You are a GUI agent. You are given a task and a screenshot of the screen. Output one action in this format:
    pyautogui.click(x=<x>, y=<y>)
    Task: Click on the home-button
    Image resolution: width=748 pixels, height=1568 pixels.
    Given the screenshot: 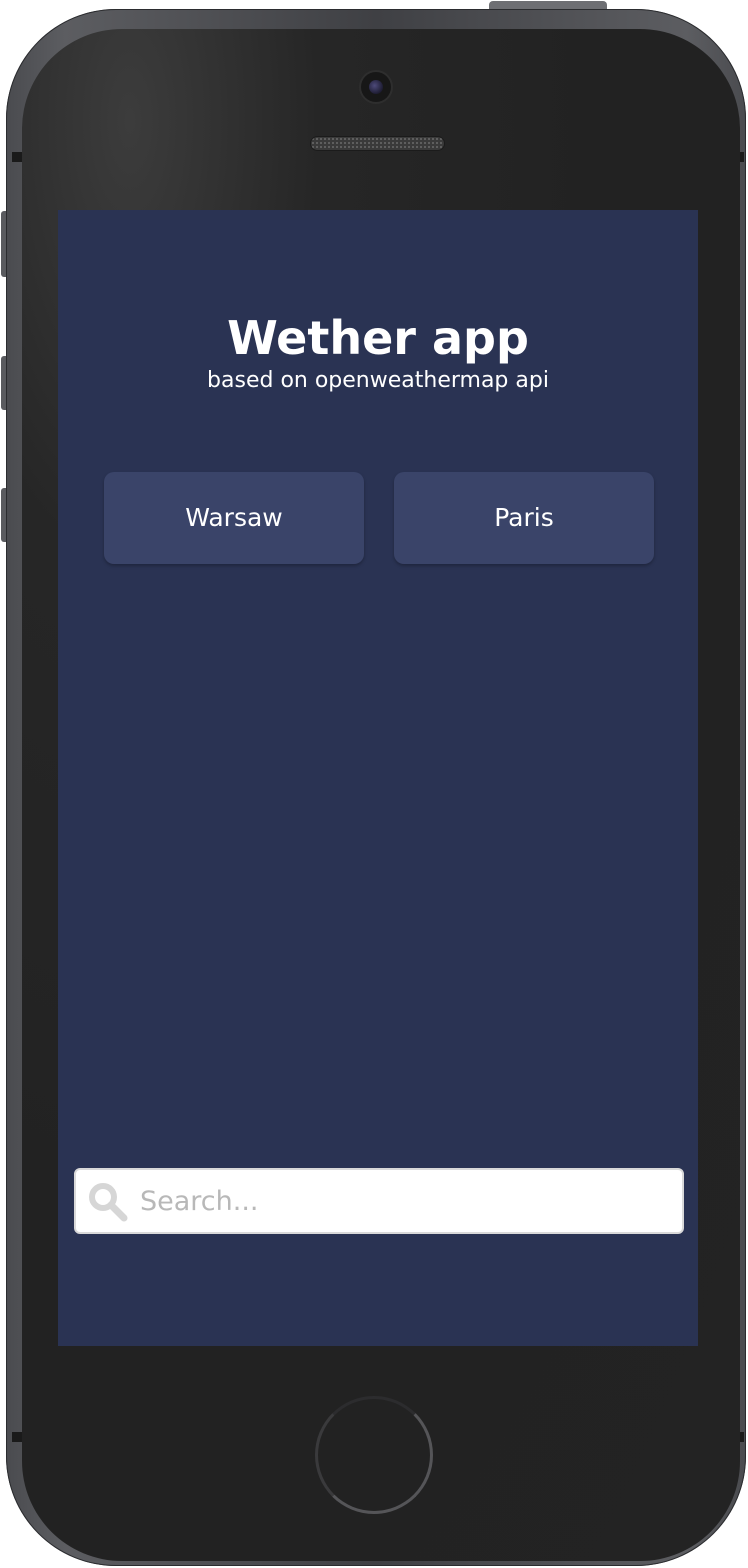 What is the action you would take?
    pyautogui.click(x=374, y=1455)
    